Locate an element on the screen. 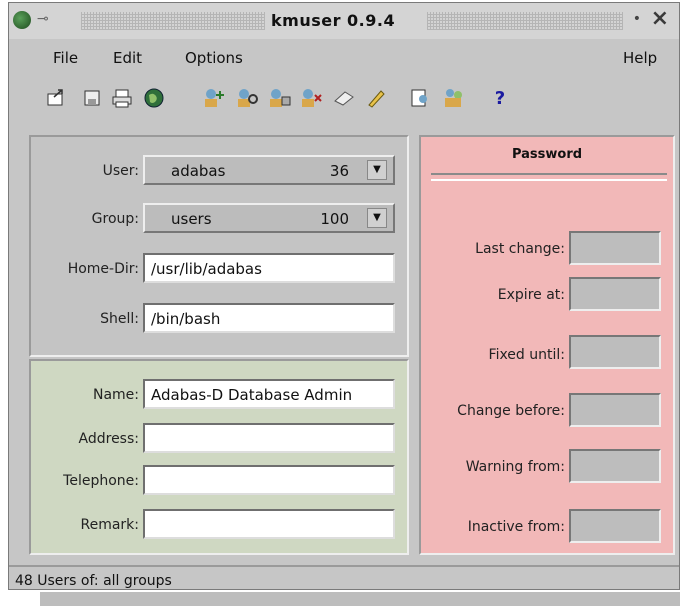  group-label: Group: is located at coordinates (115, 219).